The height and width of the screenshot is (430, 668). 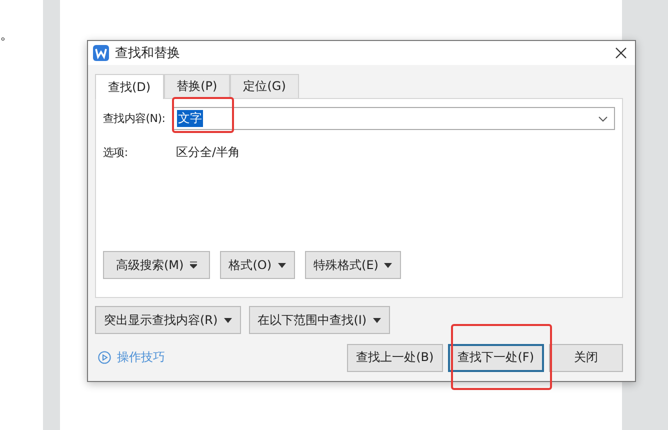 I want to click on dropdown-button: 高级搜索(M), so click(x=156, y=265).